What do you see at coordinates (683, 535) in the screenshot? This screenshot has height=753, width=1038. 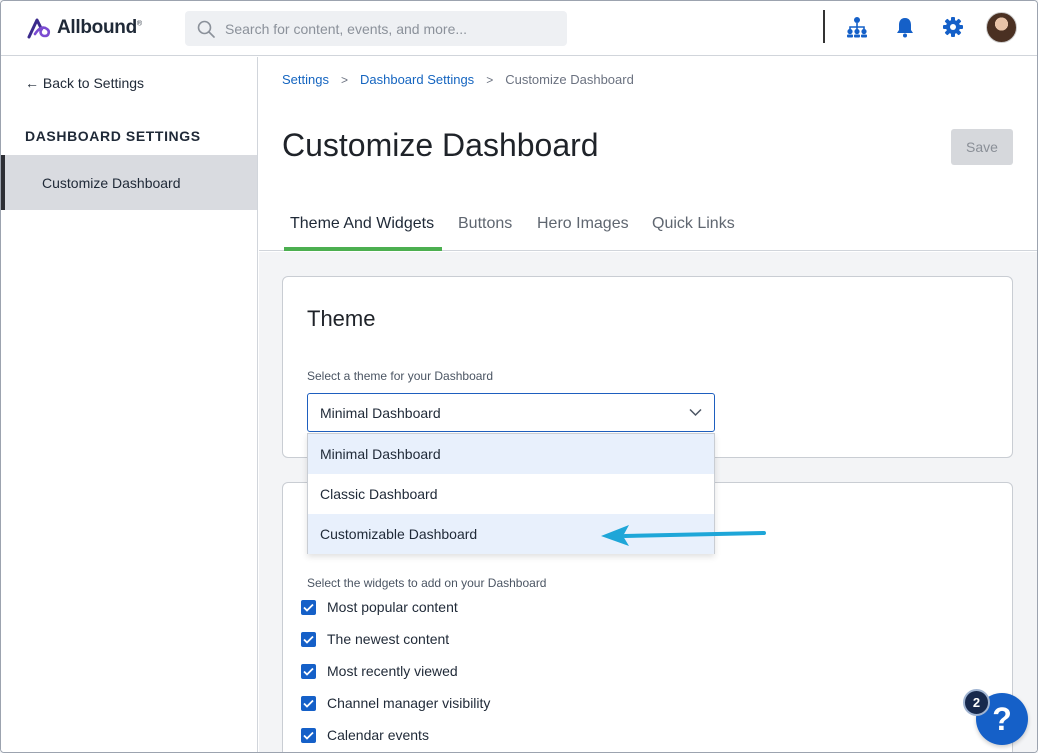 I see `annotation-arrow-icon` at bounding box center [683, 535].